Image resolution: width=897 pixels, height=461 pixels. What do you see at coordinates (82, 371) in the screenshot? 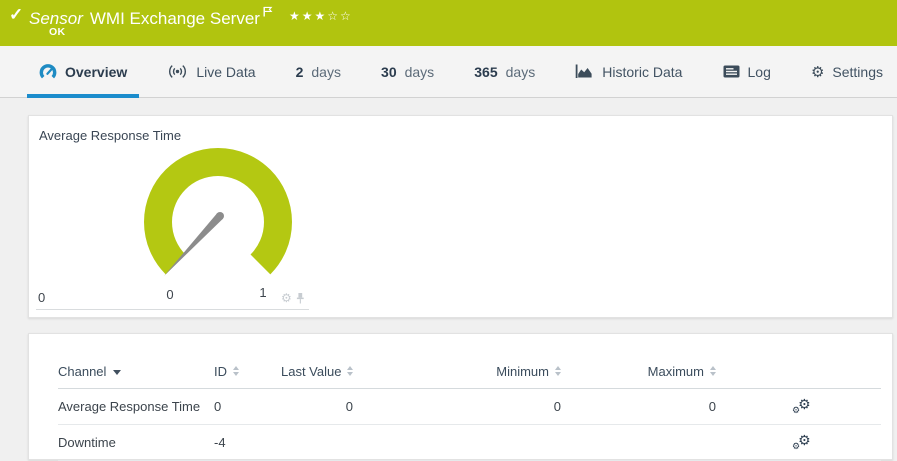
I see `col-header-channel-label: Channel` at bounding box center [82, 371].